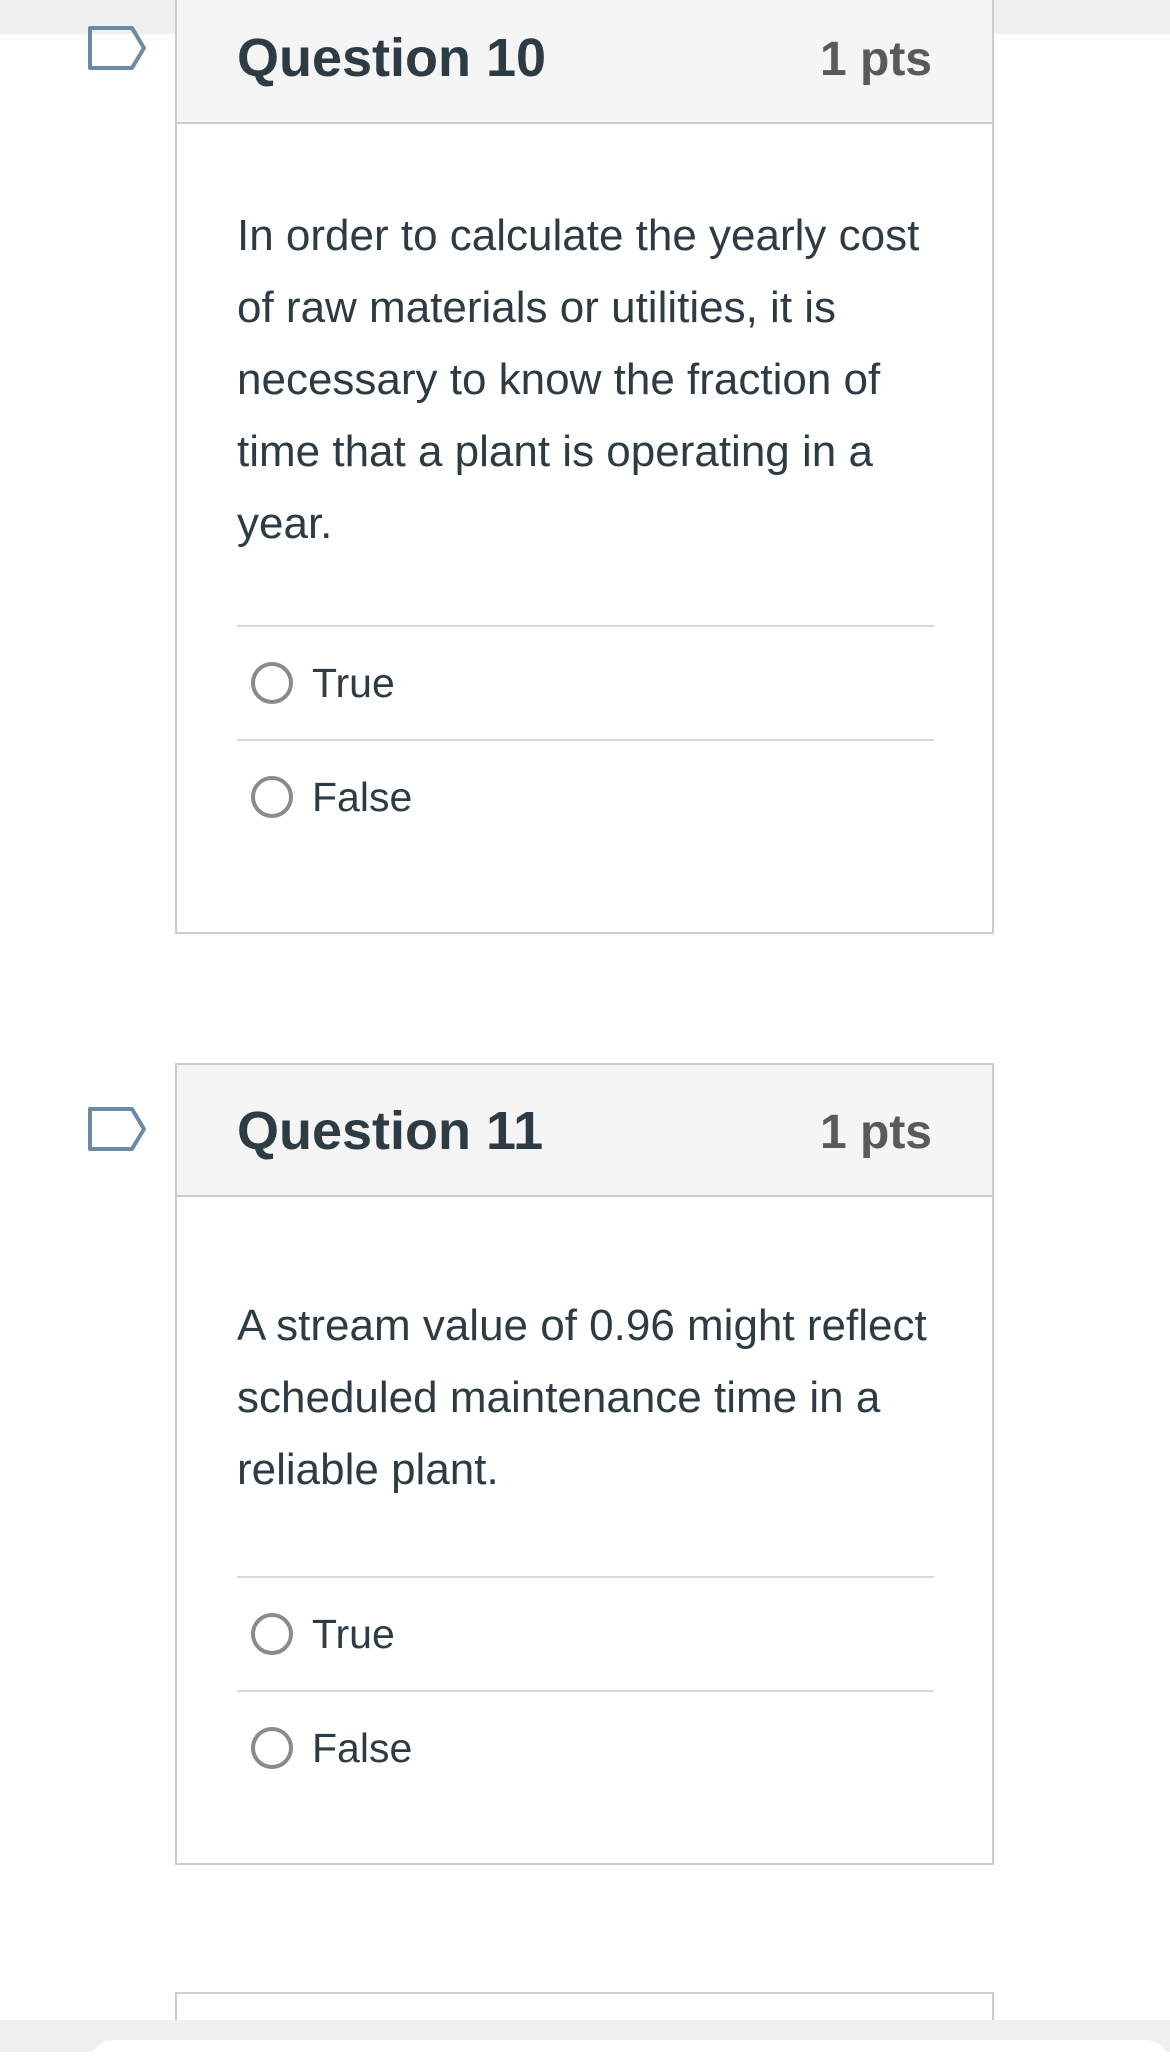 The height and width of the screenshot is (2070, 1170). I want to click on question-header: Question 10 1 pts, so click(584, 62).